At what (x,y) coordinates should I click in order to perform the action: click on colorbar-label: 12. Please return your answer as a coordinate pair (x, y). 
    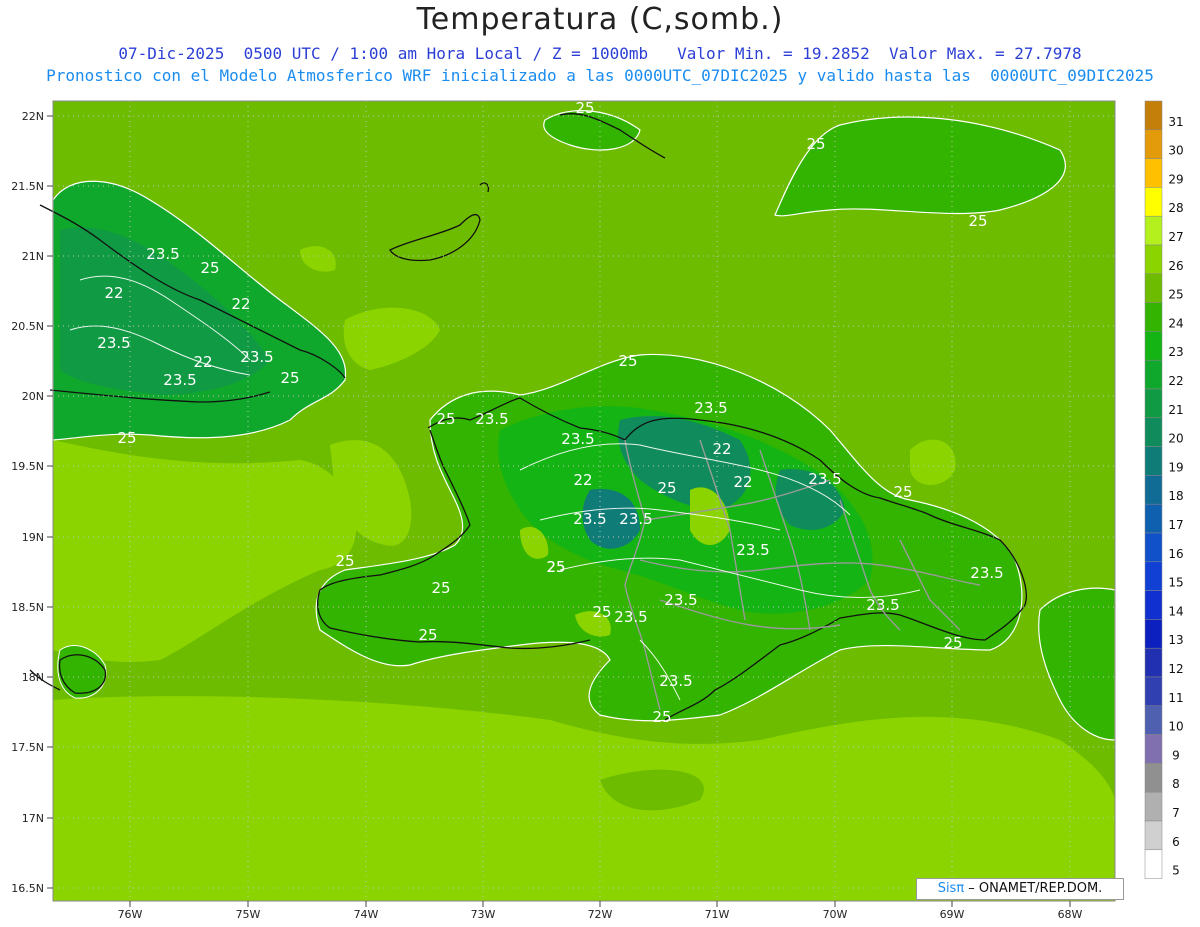
    Looking at the image, I should click on (1175, 669).